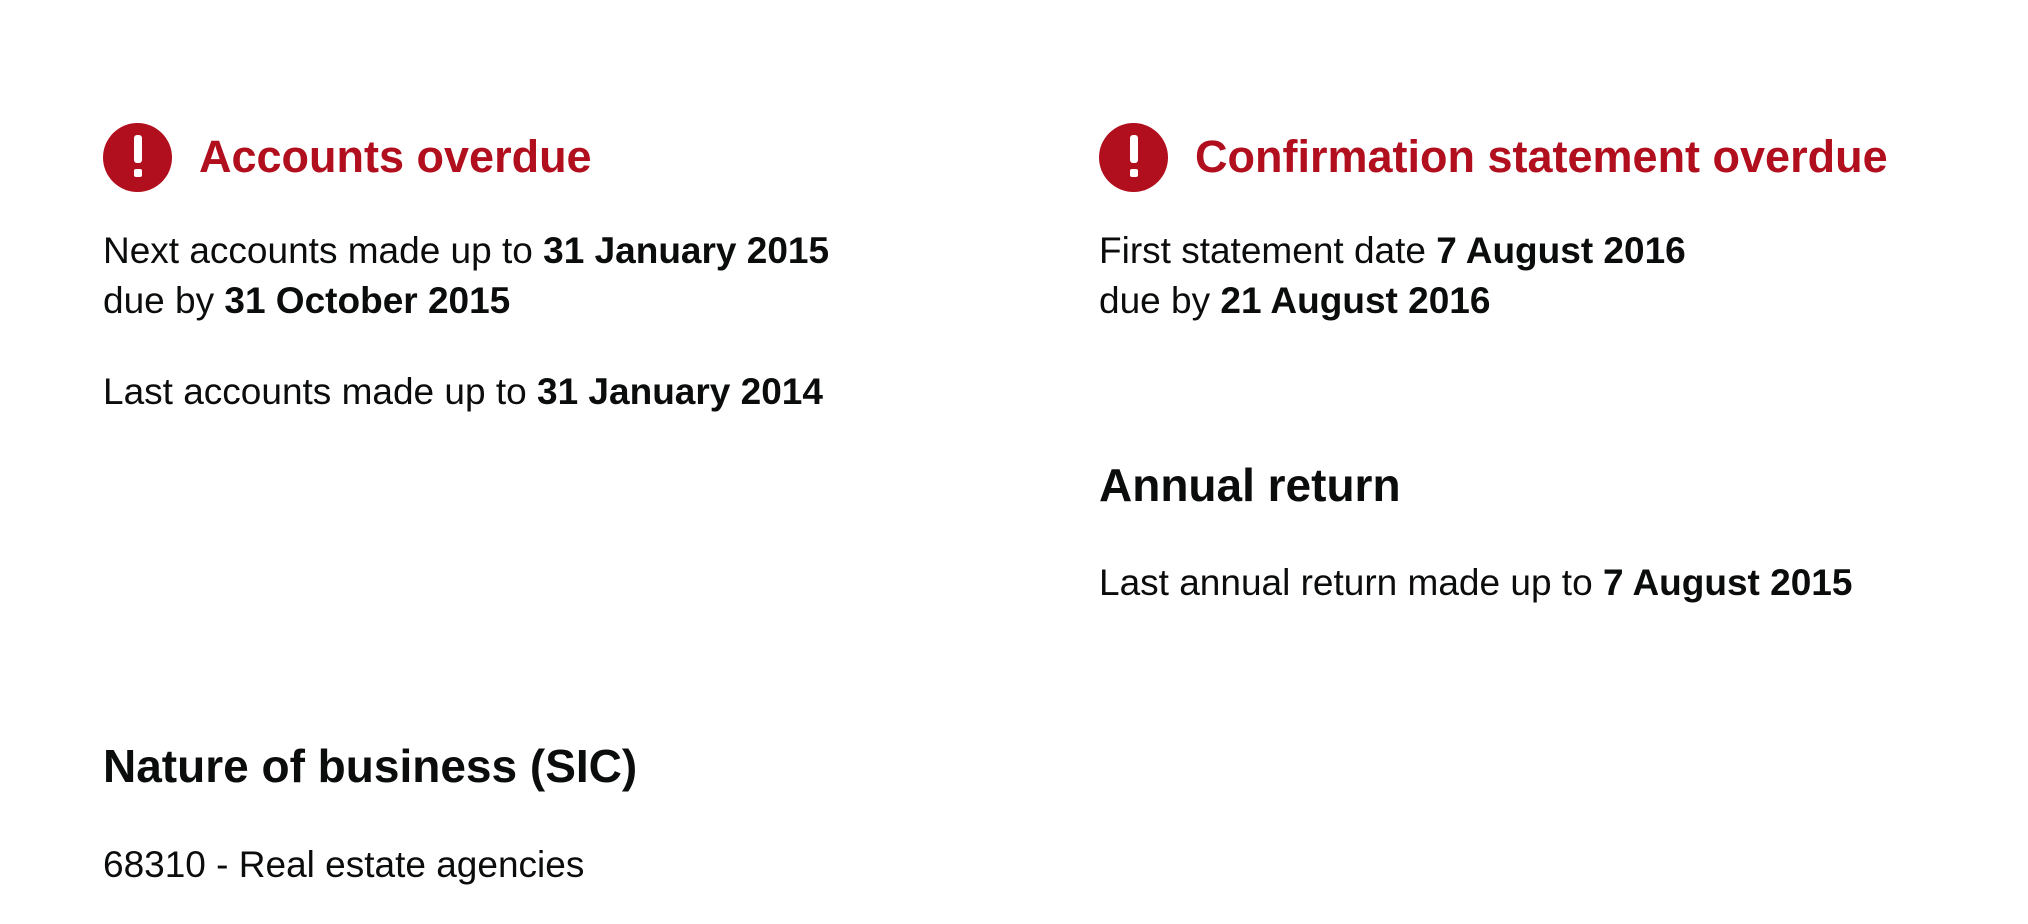 This screenshot has height=924, width=2028. What do you see at coordinates (159, 300) in the screenshot?
I see `accounts-due-label: due by` at bounding box center [159, 300].